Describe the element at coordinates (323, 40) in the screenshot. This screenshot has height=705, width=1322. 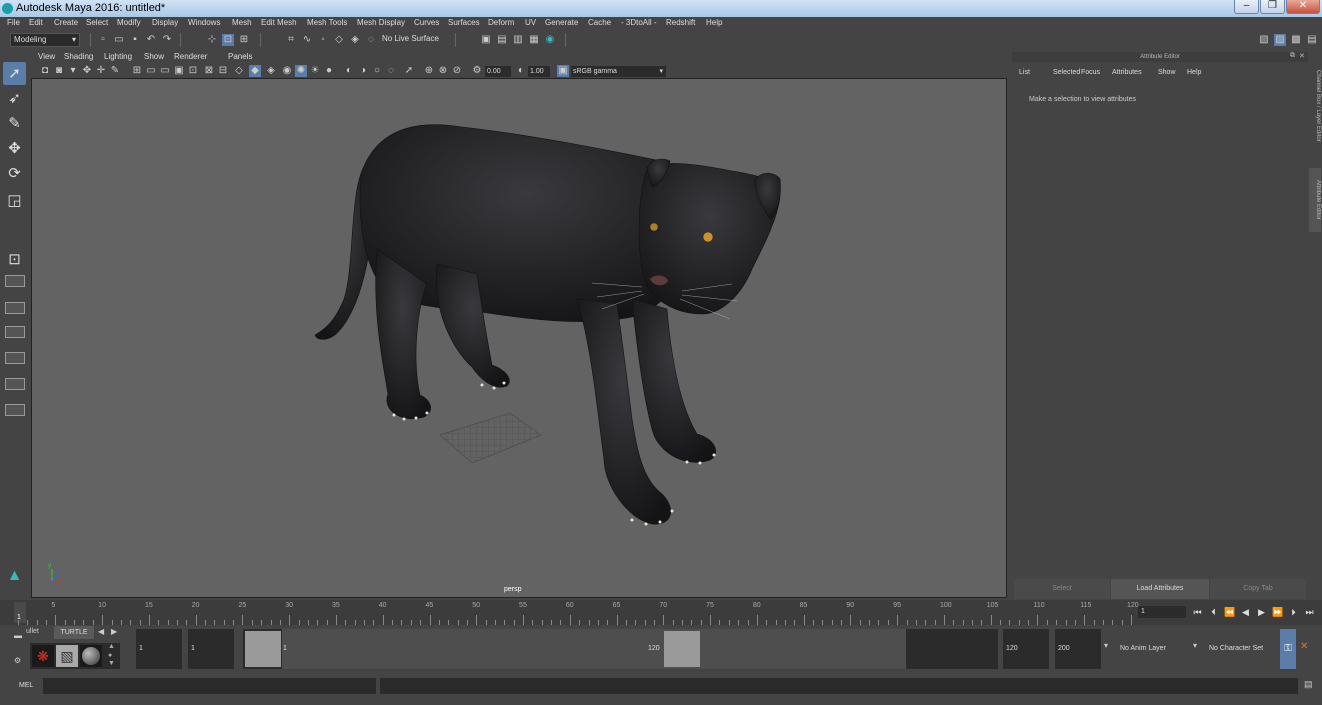
I see `snap-point-icon: ◦` at that location.